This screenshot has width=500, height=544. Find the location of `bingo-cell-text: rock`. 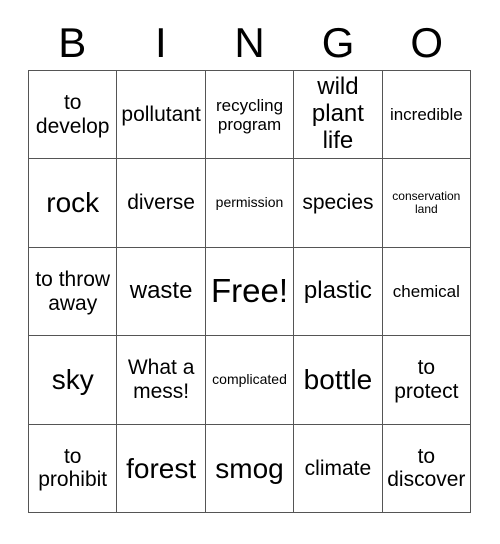

bingo-cell-text: rock is located at coordinates (73, 203).